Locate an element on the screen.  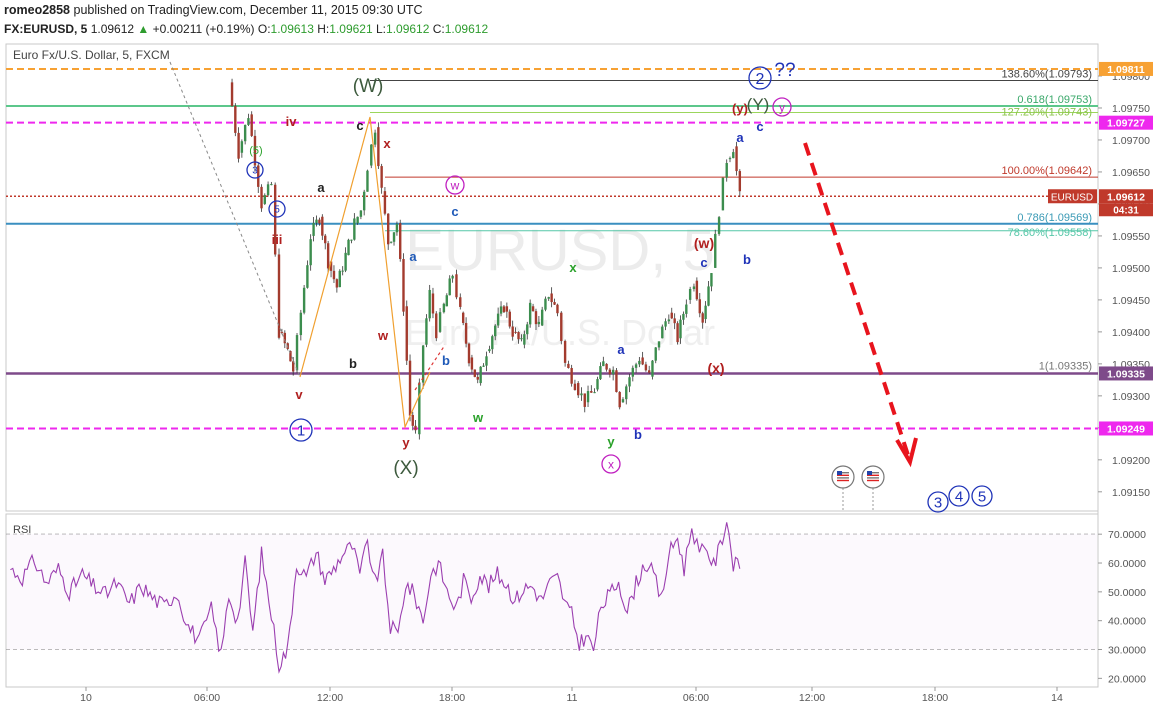
open-label: O: is located at coordinates (264, 29).